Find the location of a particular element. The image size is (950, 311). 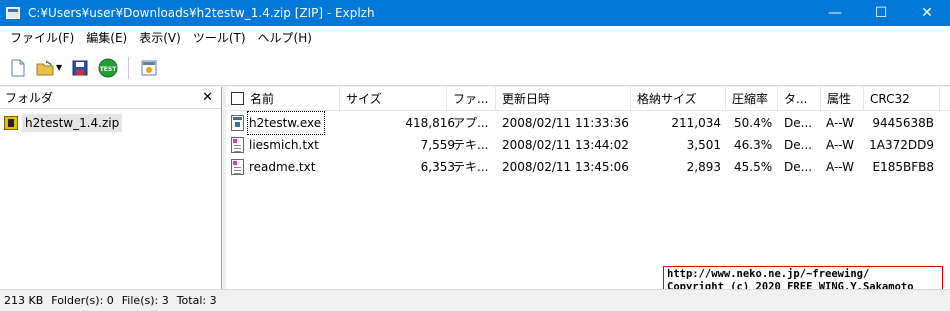

test-button: TEST is located at coordinates (108, 68).